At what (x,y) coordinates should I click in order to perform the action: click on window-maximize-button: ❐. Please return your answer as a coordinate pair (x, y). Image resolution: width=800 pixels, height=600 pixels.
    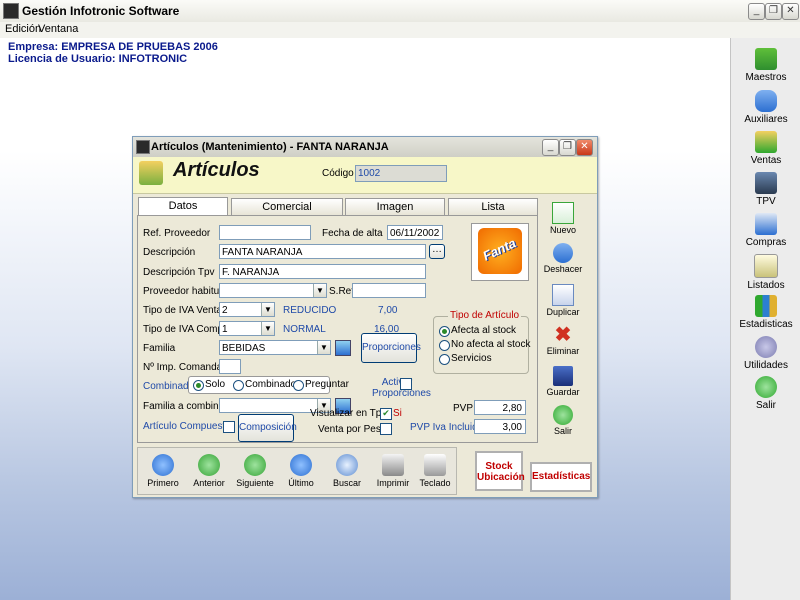
    Looking at the image, I should click on (567, 147).